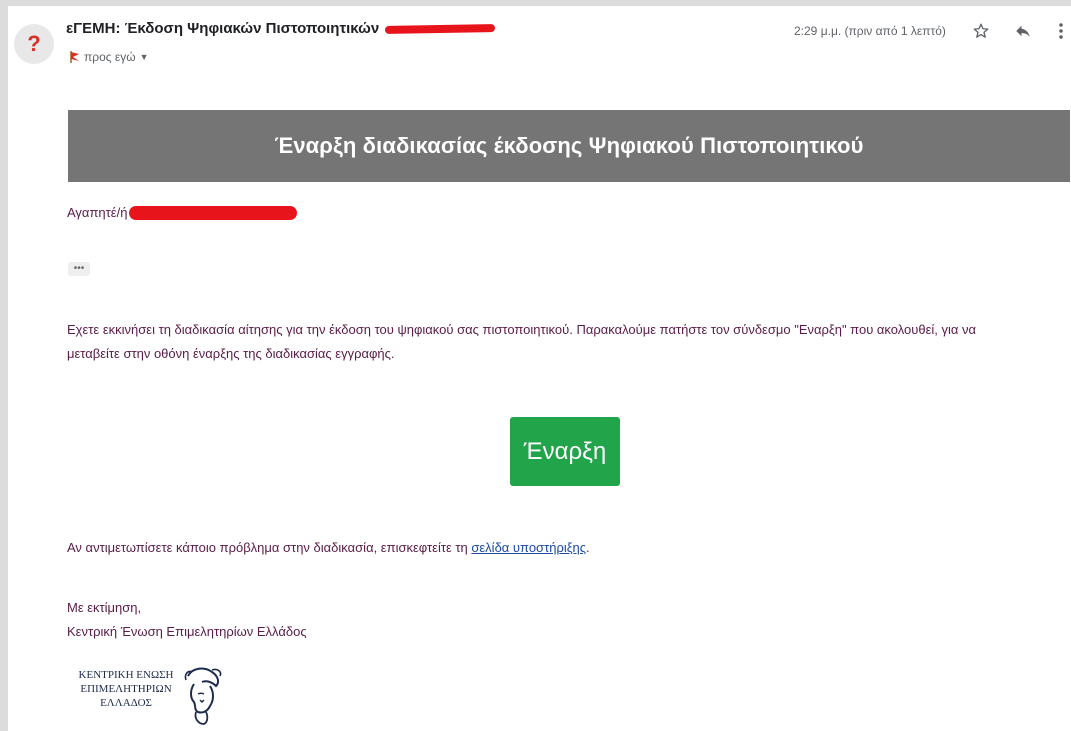  Describe the element at coordinates (981, 31) in the screenshot. I see `star-icon` at that location.